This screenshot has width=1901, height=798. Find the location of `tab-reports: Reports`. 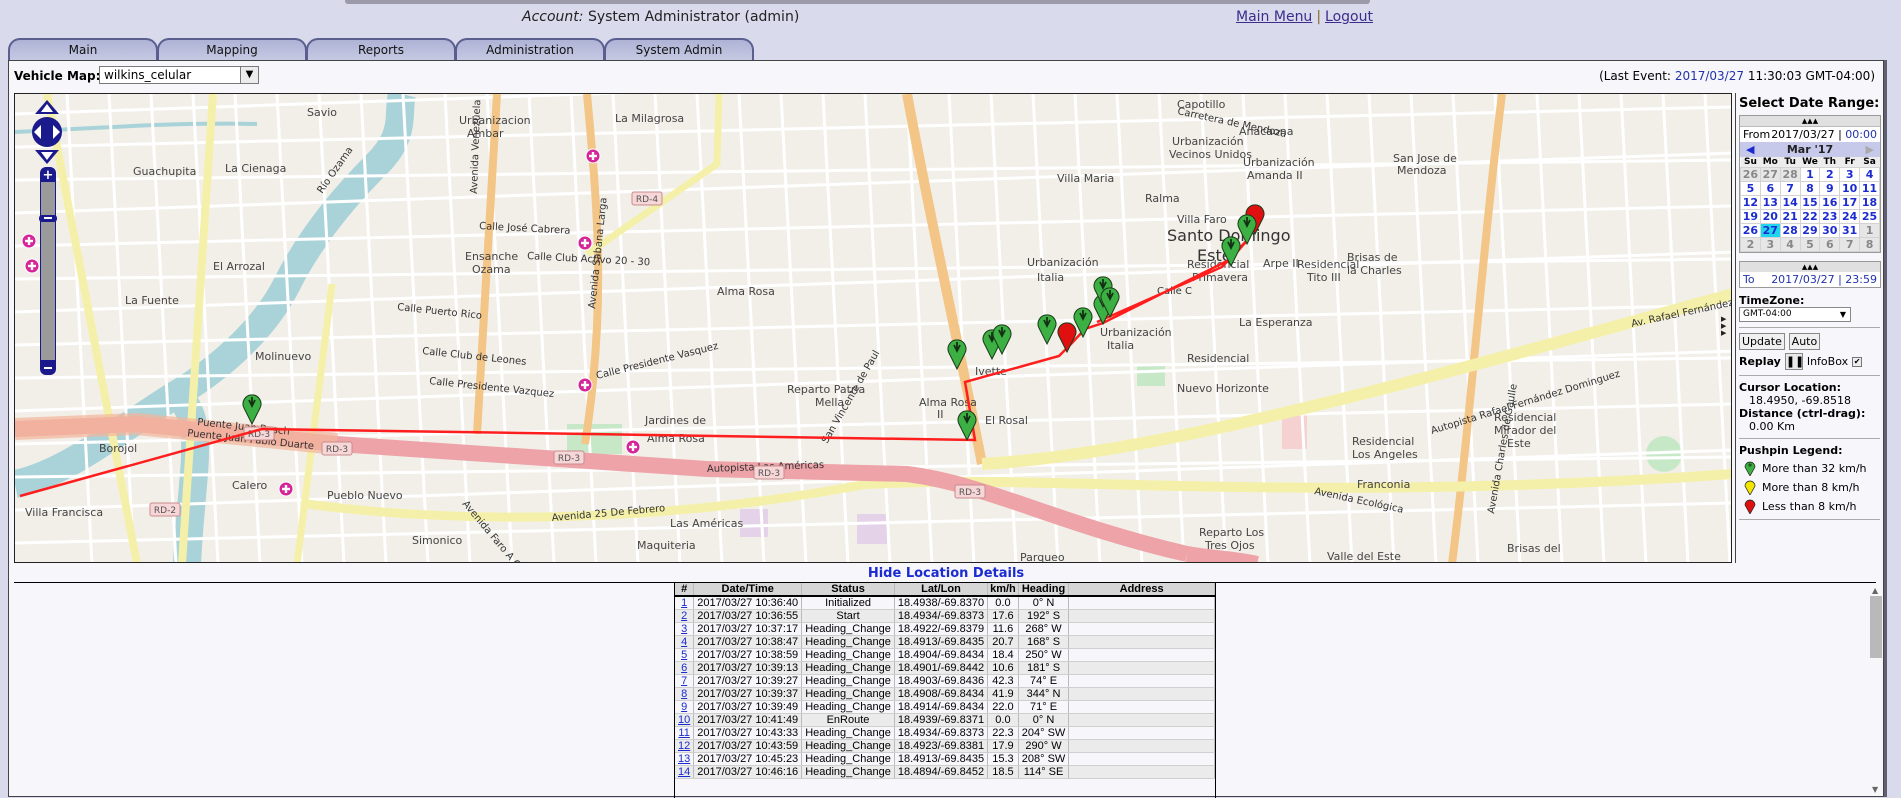

tab-reports: Reports is located at coordinates (381, 49).